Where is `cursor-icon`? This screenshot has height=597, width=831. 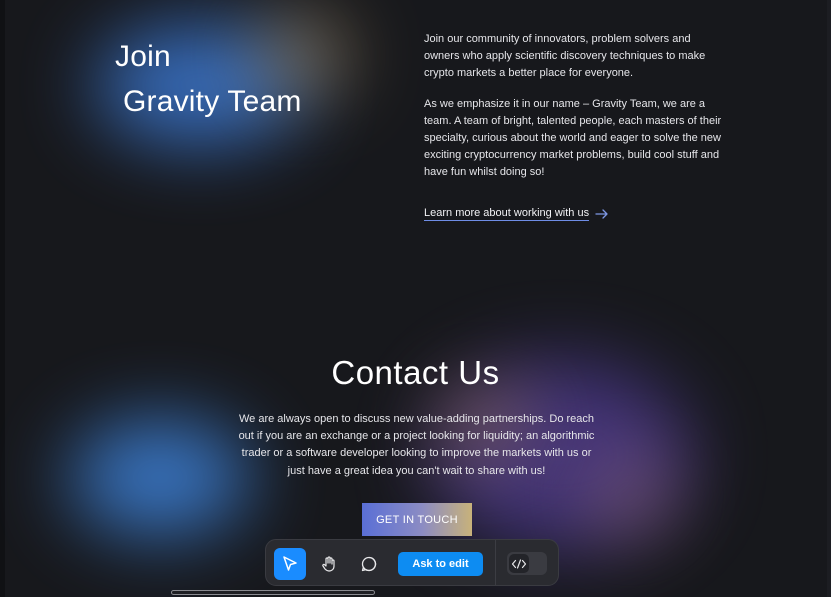 cursor-icon is located at coordinates (290, 563).